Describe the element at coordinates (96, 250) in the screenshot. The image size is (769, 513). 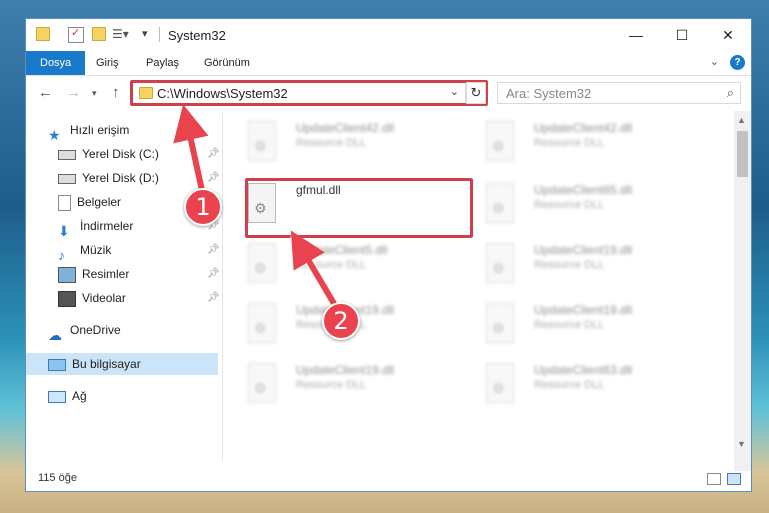
I see `nav-item-label: Müzik` at that location.